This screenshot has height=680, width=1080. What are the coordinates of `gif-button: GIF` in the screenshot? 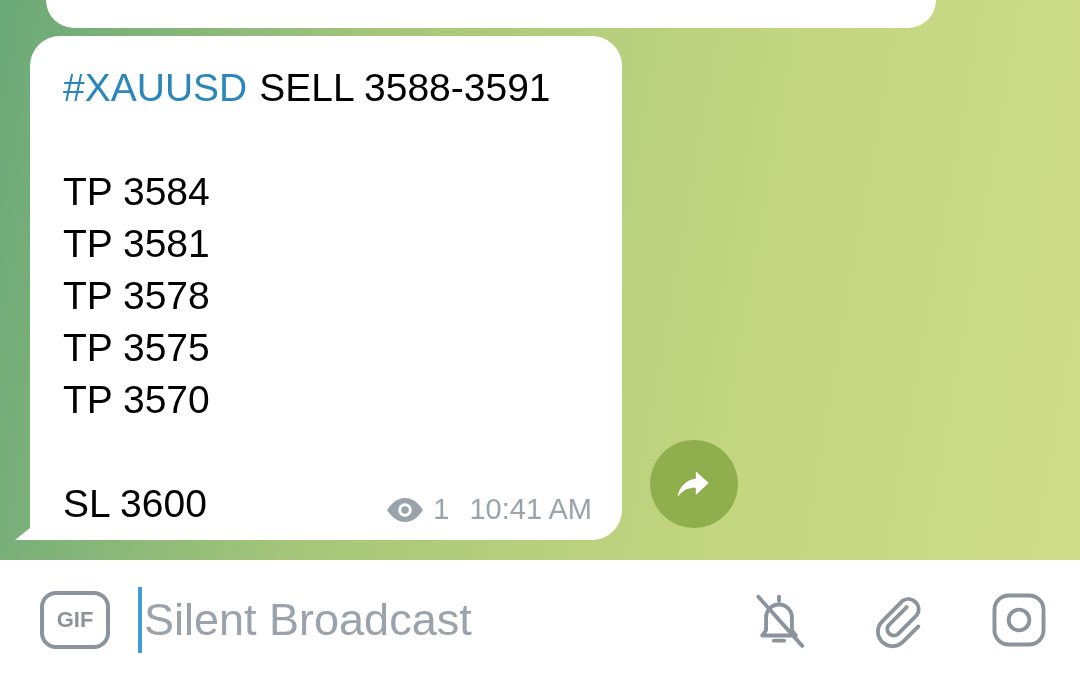 It's located at (75, 620).